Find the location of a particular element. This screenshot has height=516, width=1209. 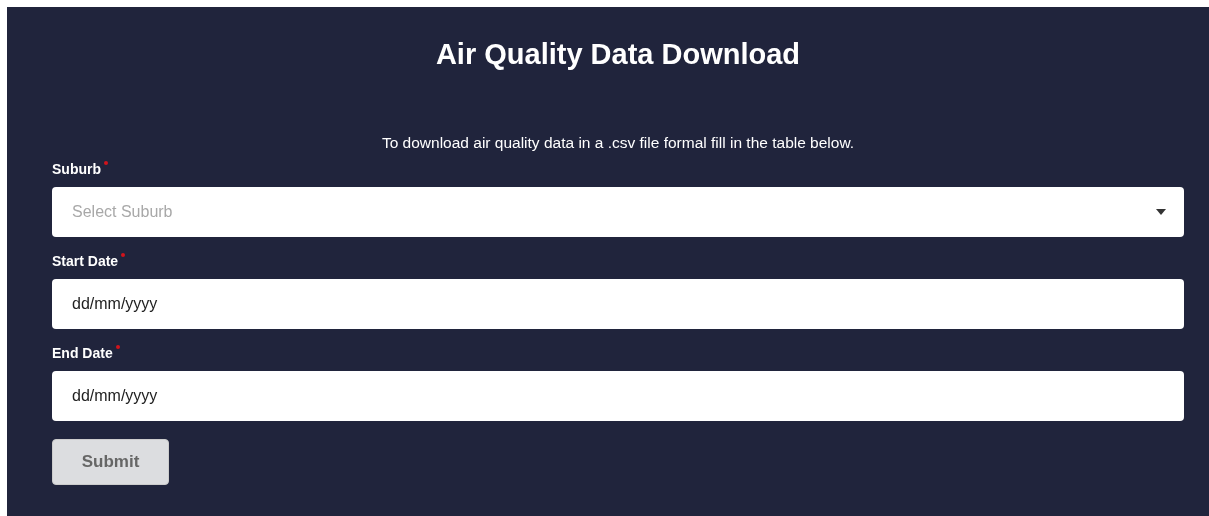

field-label: End Date is located at coordinates (82, 353).